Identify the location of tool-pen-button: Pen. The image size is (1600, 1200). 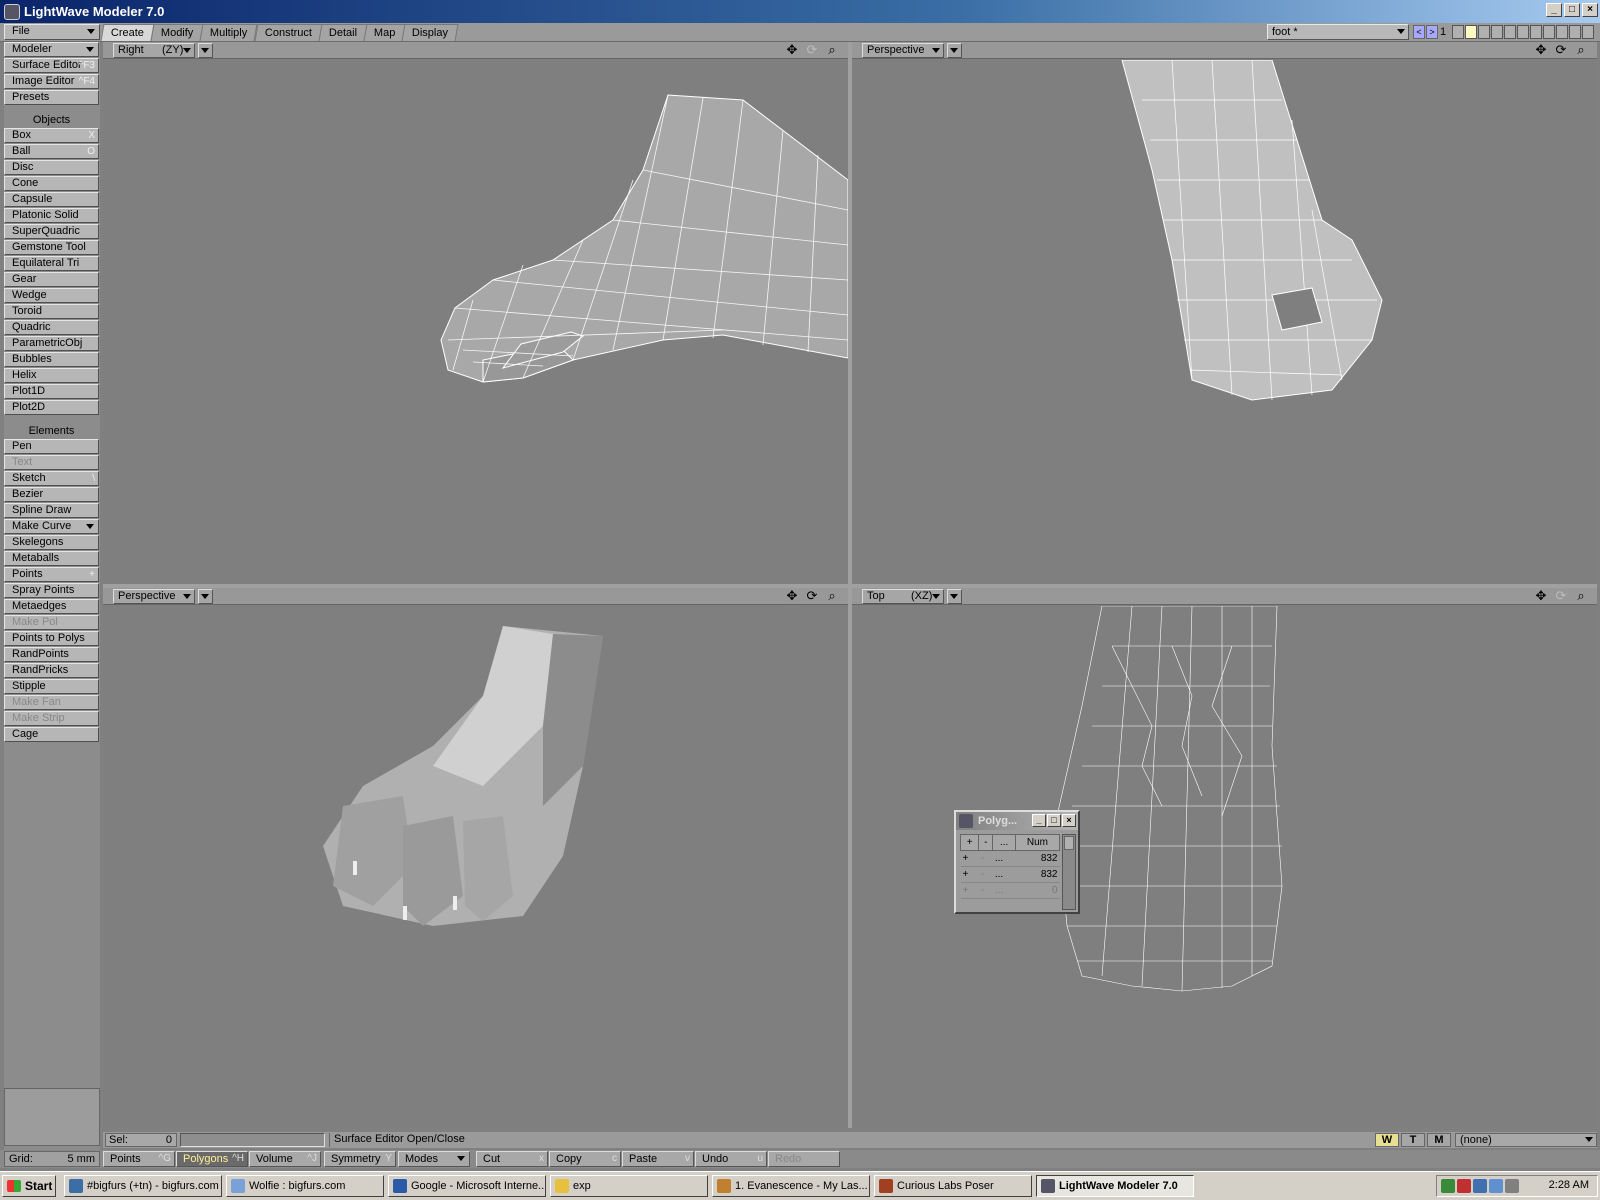
(51, 446).